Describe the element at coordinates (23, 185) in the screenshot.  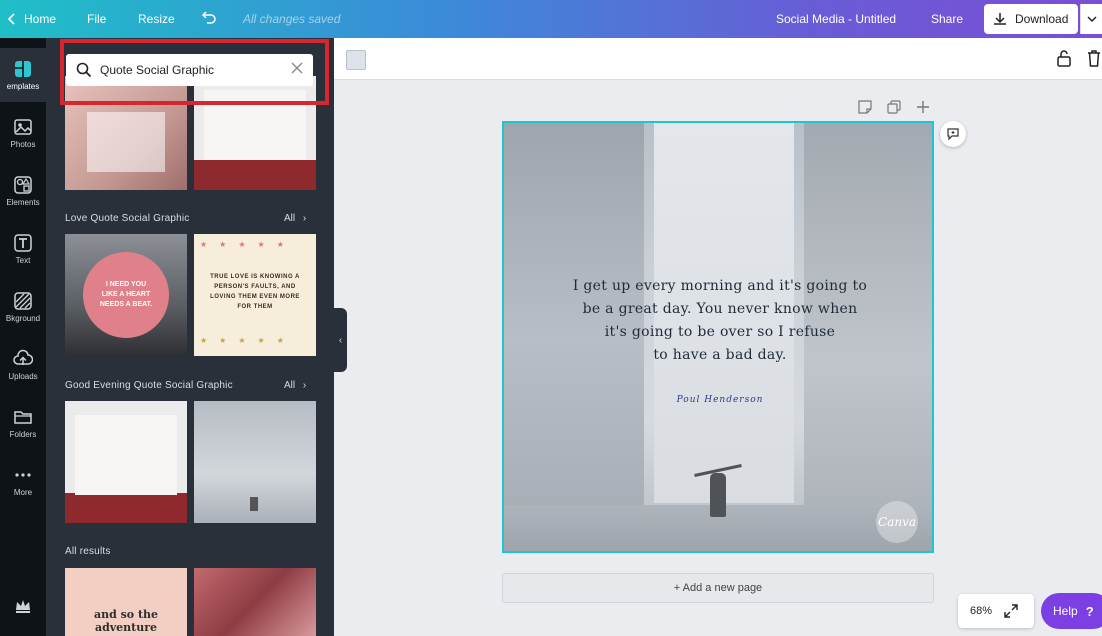
I see `elements-icon` at that location.